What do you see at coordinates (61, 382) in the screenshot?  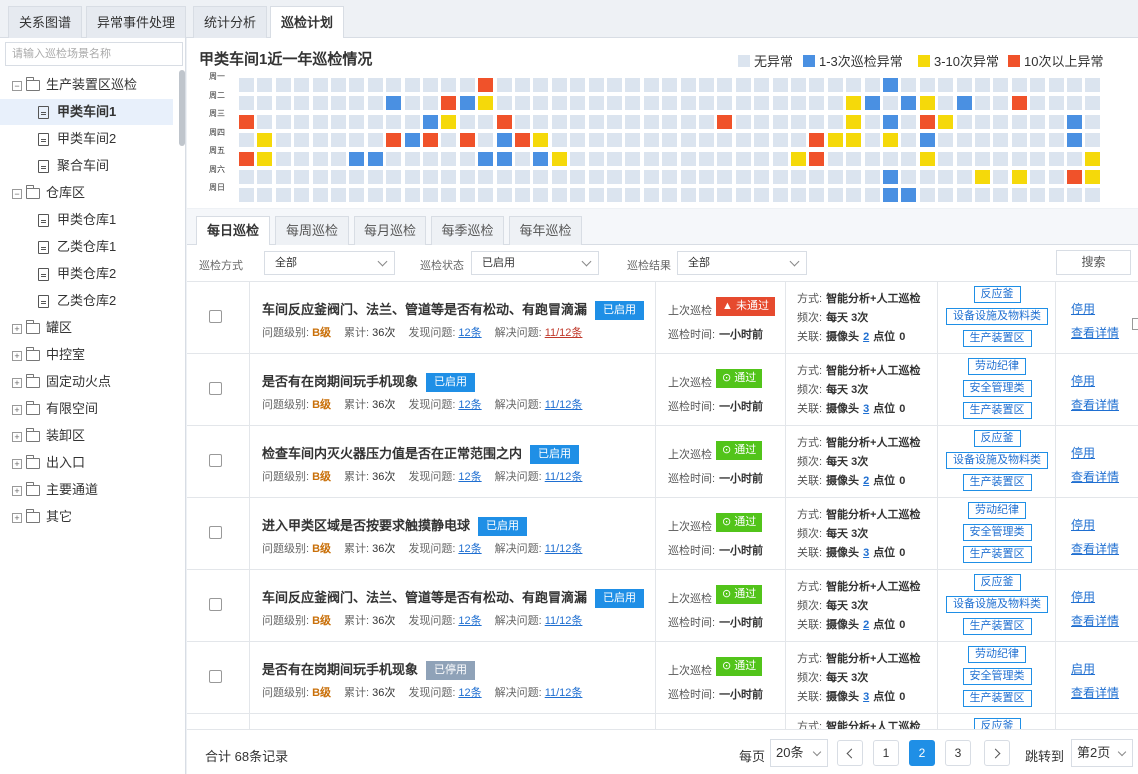 I see `tree-node: + 固定动火点` at bounding box center [61, 382].